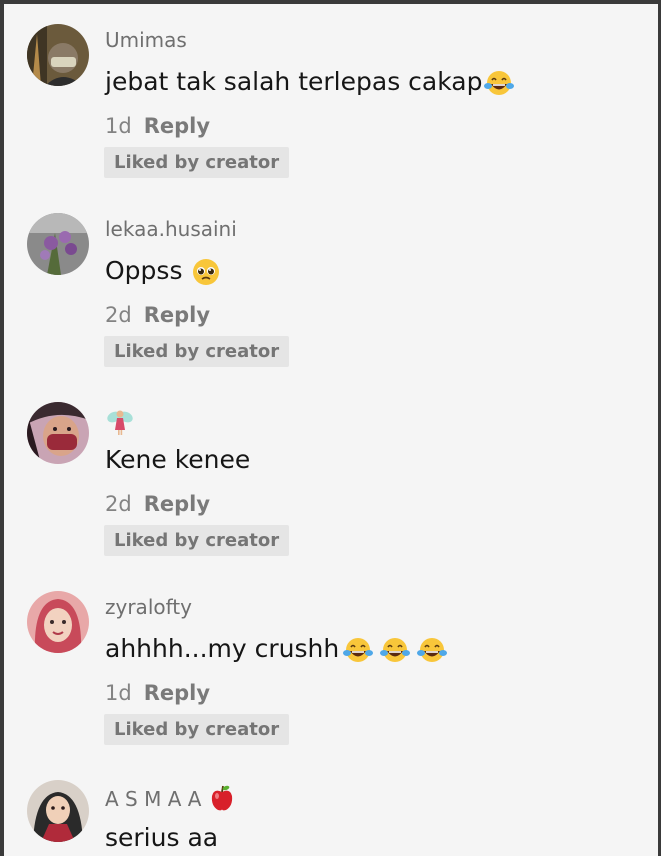  I want to click on comment-username: Umimas, so click(146, 40).